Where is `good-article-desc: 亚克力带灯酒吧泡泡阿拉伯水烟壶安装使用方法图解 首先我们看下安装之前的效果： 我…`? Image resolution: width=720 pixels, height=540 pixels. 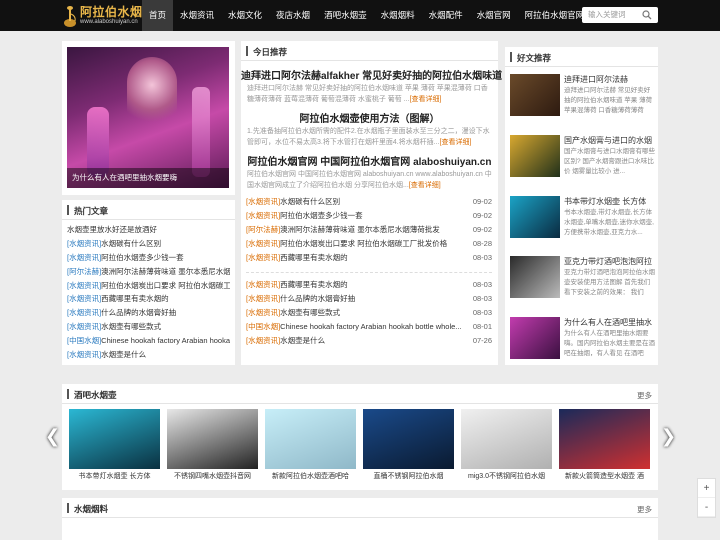 good-article-desc: 亚克力带灯酒吧泡泡阿拉伯水烟壶安装使用方法图解 首先我们看下安装之前的效果： 我… is located at coordinates (609, 282).